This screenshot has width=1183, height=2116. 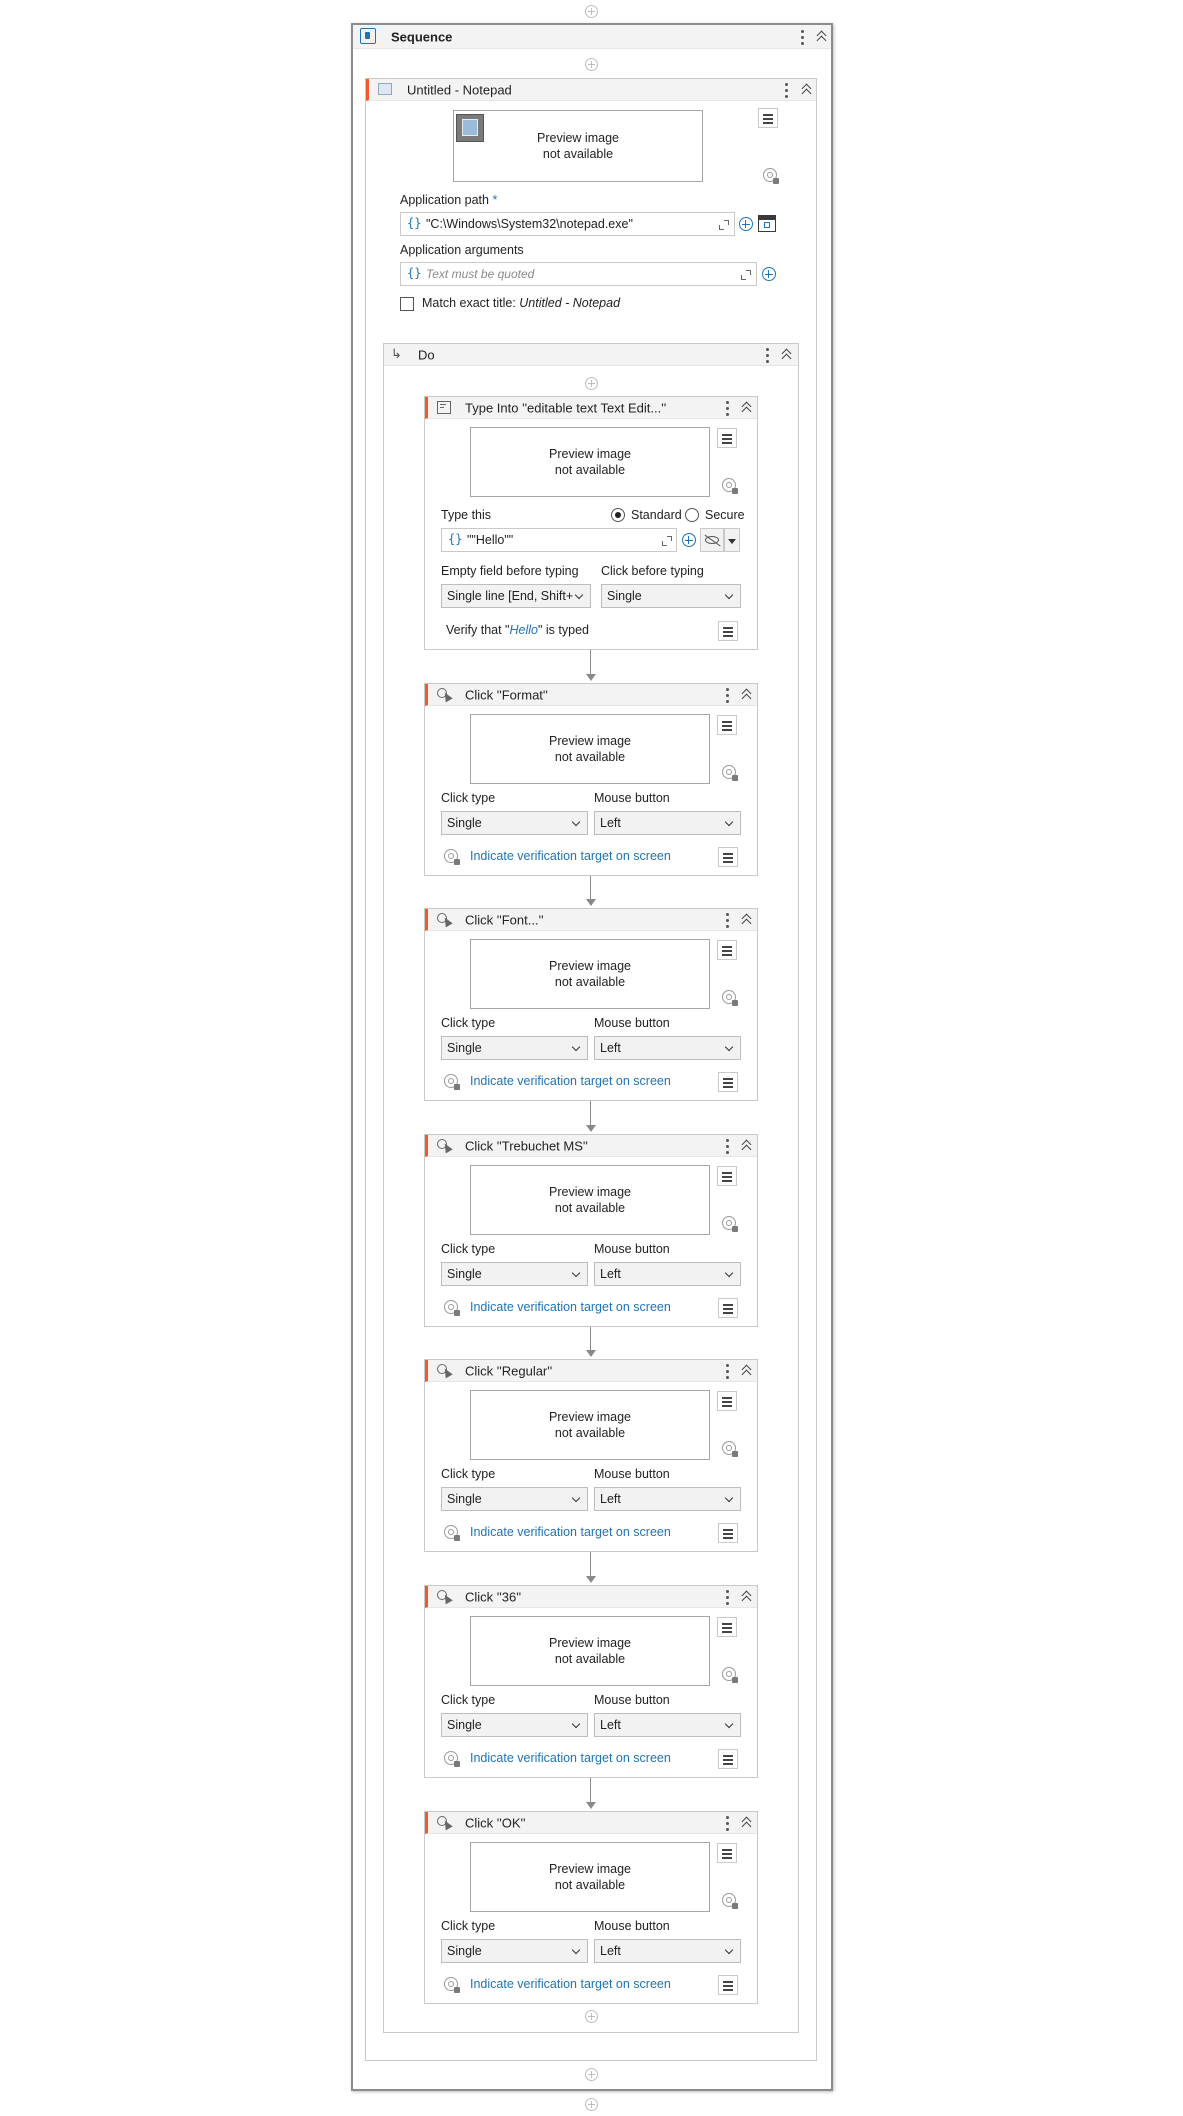 I want to click on verify-menu-icon, so click(x=728, y=631).